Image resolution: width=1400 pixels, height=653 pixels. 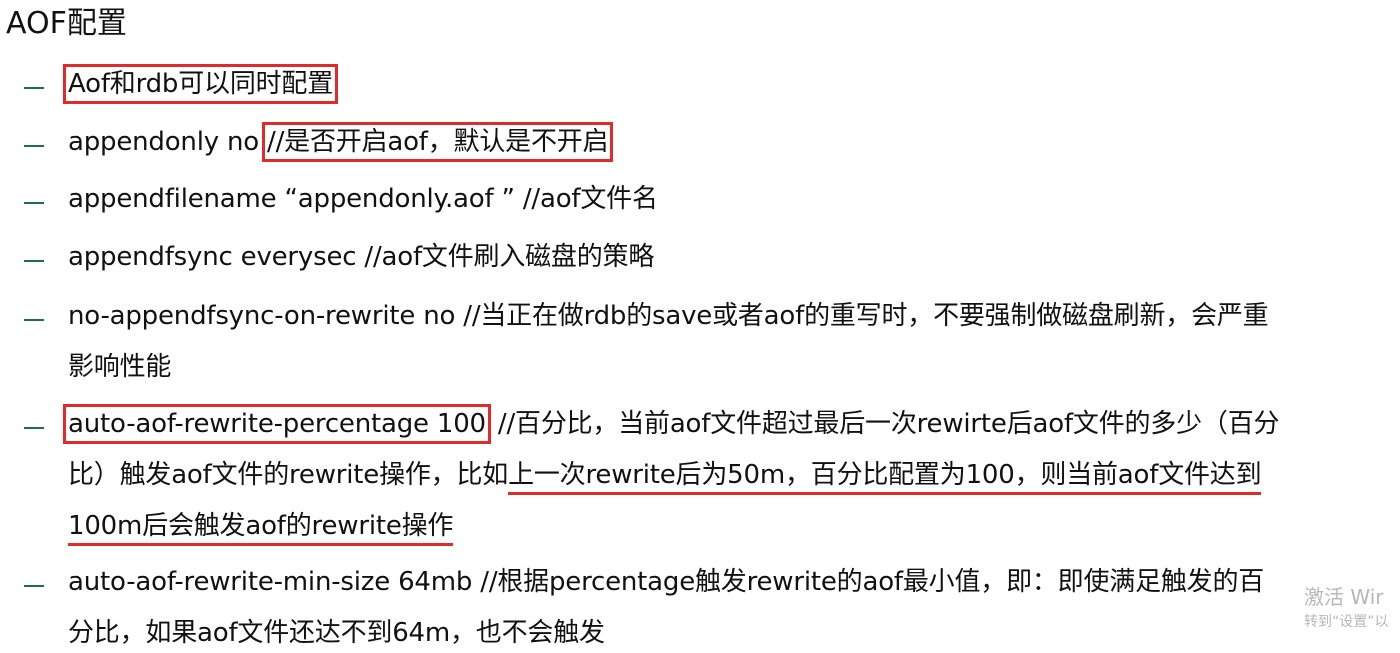 I want to click on underlined-text: 100m后会触发aof的rewrite操作, so click(x=260, y=528).